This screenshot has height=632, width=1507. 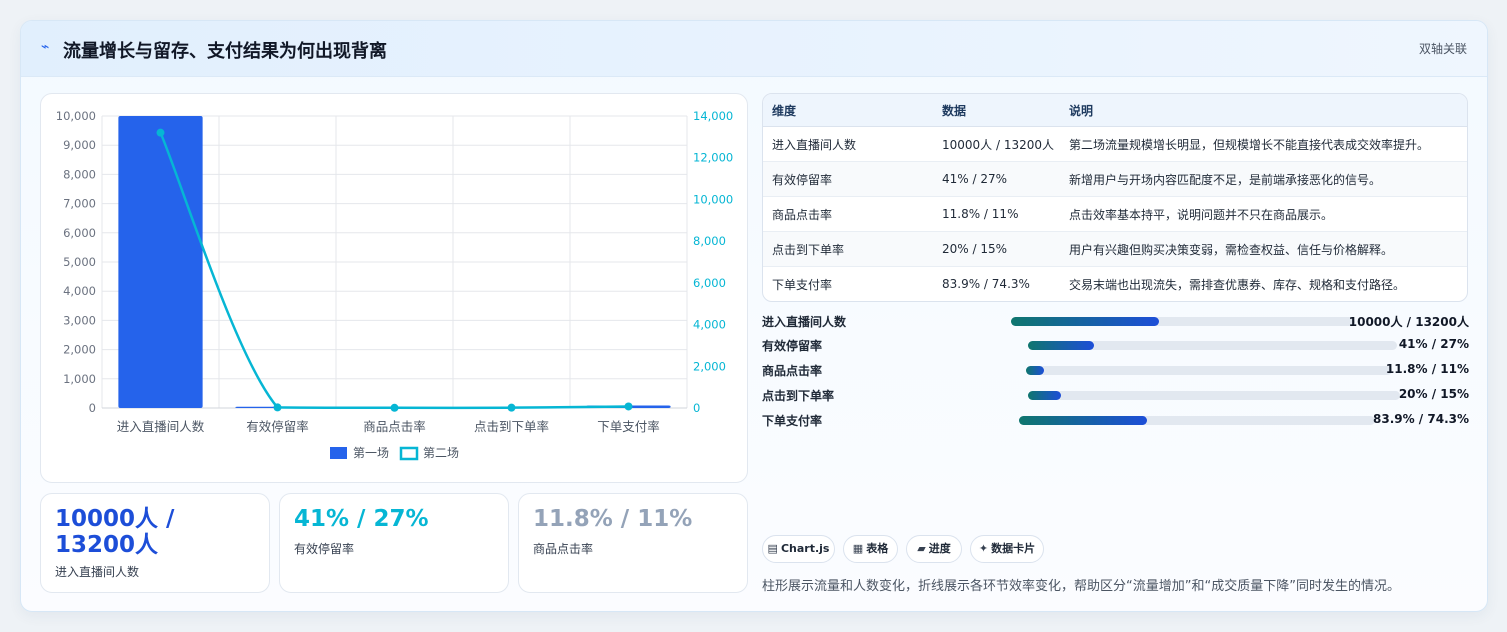 What do you see at coordinates (996, 249) in the screenshot?
I see `table-cell: 20% / 15%` at bounding box center [996, 249].